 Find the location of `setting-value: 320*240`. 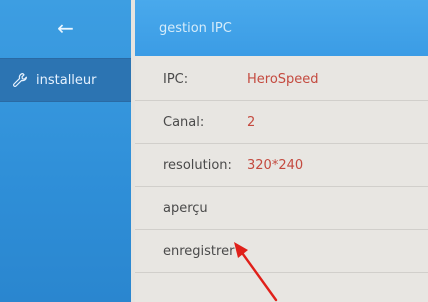

setting-value: 320*240 is located at coordinates (275, 165).